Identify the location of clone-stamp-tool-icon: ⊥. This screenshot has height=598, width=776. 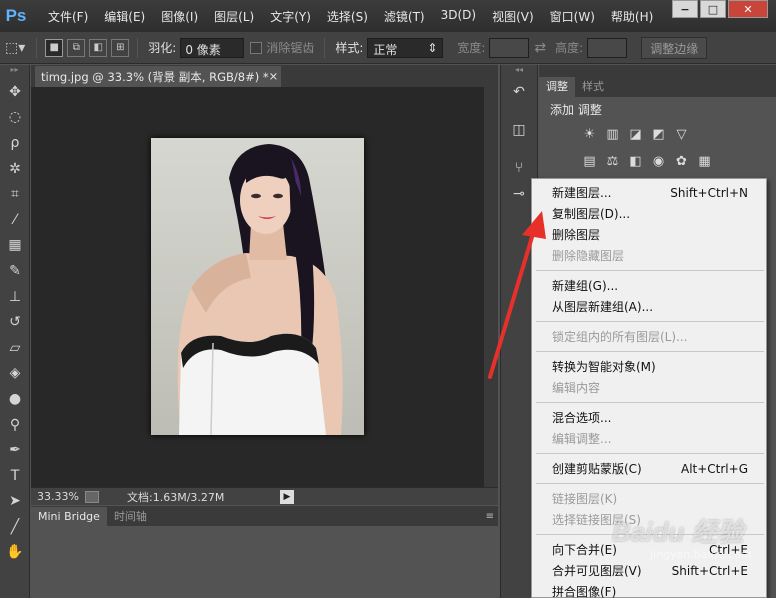
(15, 297).